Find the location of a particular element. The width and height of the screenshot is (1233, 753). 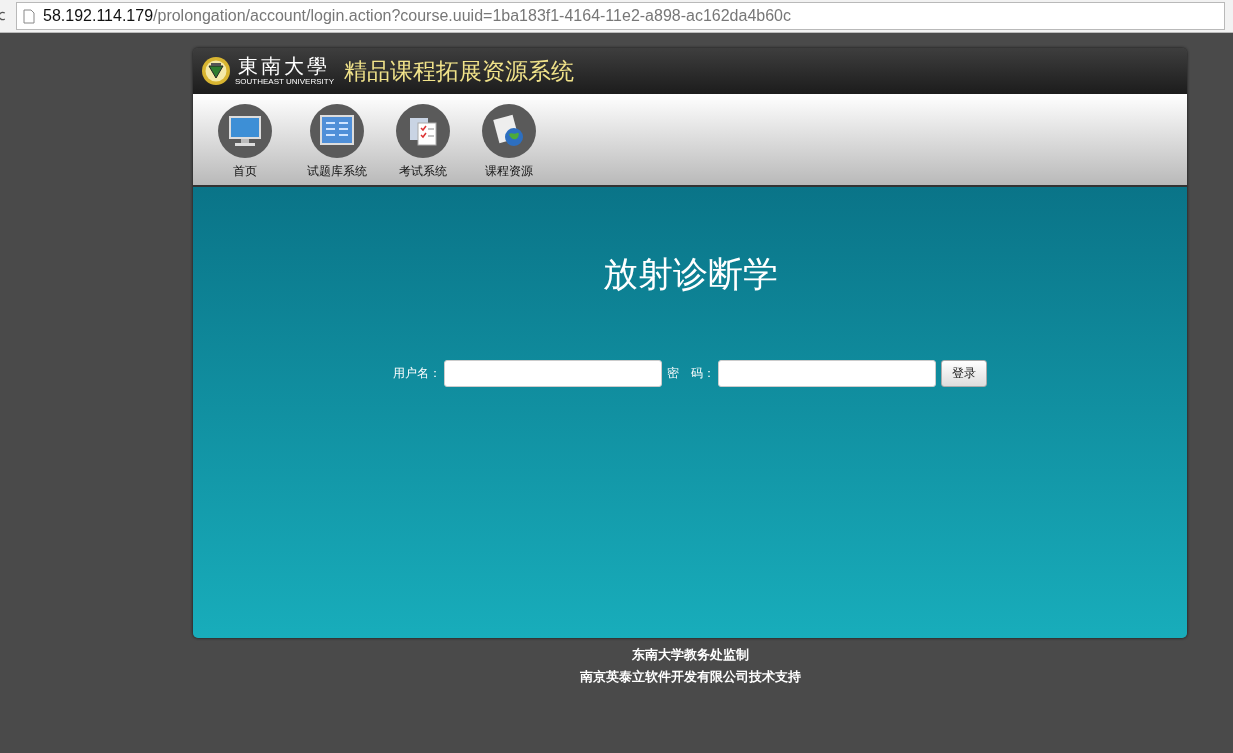

footer-text: 南京英泰立软件开发有限公司技术支持 is located at coordinates (690, 677).